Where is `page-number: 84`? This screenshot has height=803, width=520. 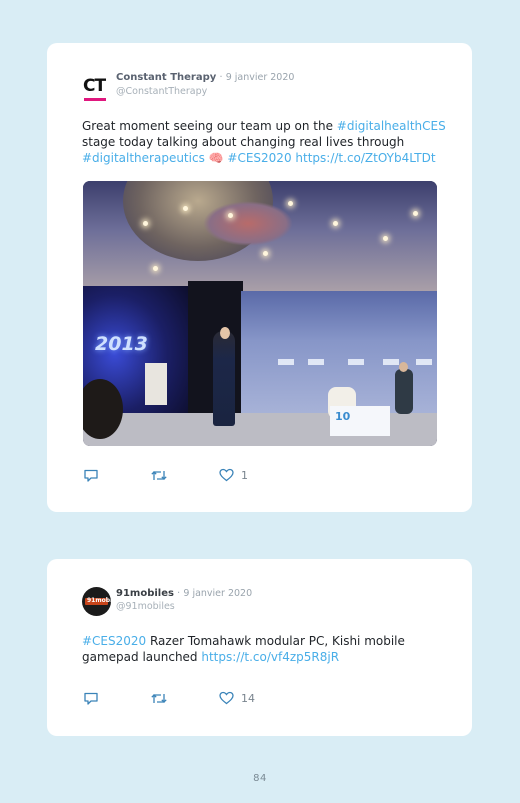
page-number: 84 is located at coordinates (260, 778).